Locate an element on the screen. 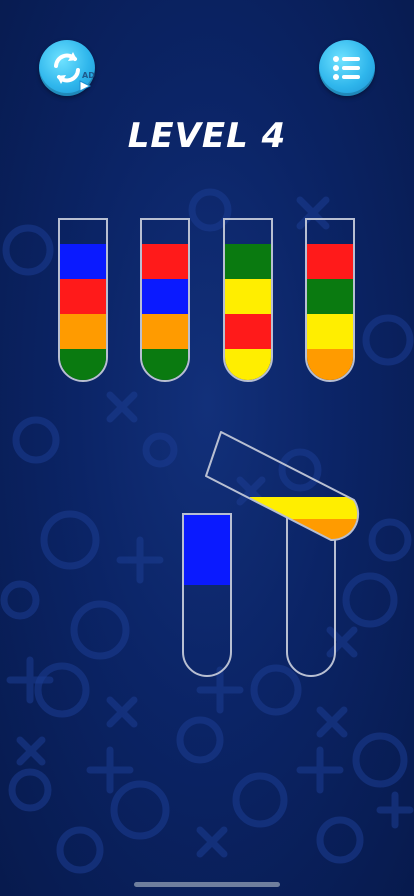 The image size is (414, 896). menu-button is located at coordinates (347, 68).